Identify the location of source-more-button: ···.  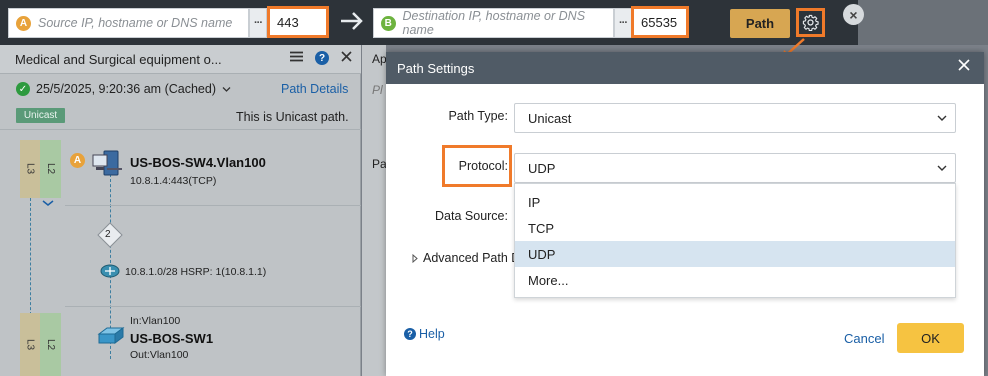
(258, 23).